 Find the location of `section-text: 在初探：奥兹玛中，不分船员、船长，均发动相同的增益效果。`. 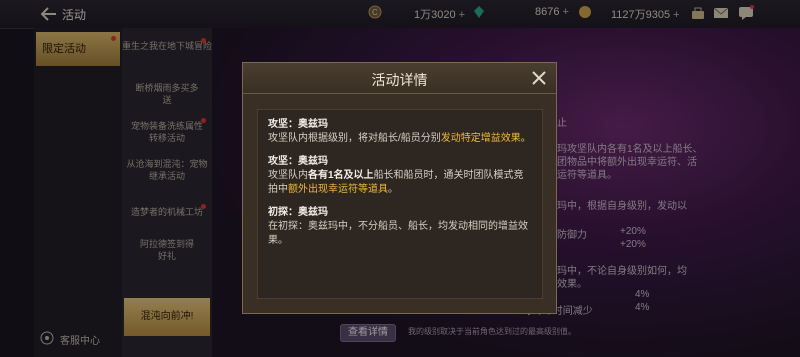

section-text: 在初探：奥兹玛中，不分船员、船长，均发动相同的增益效果。 is located at coordinates (398, 233).